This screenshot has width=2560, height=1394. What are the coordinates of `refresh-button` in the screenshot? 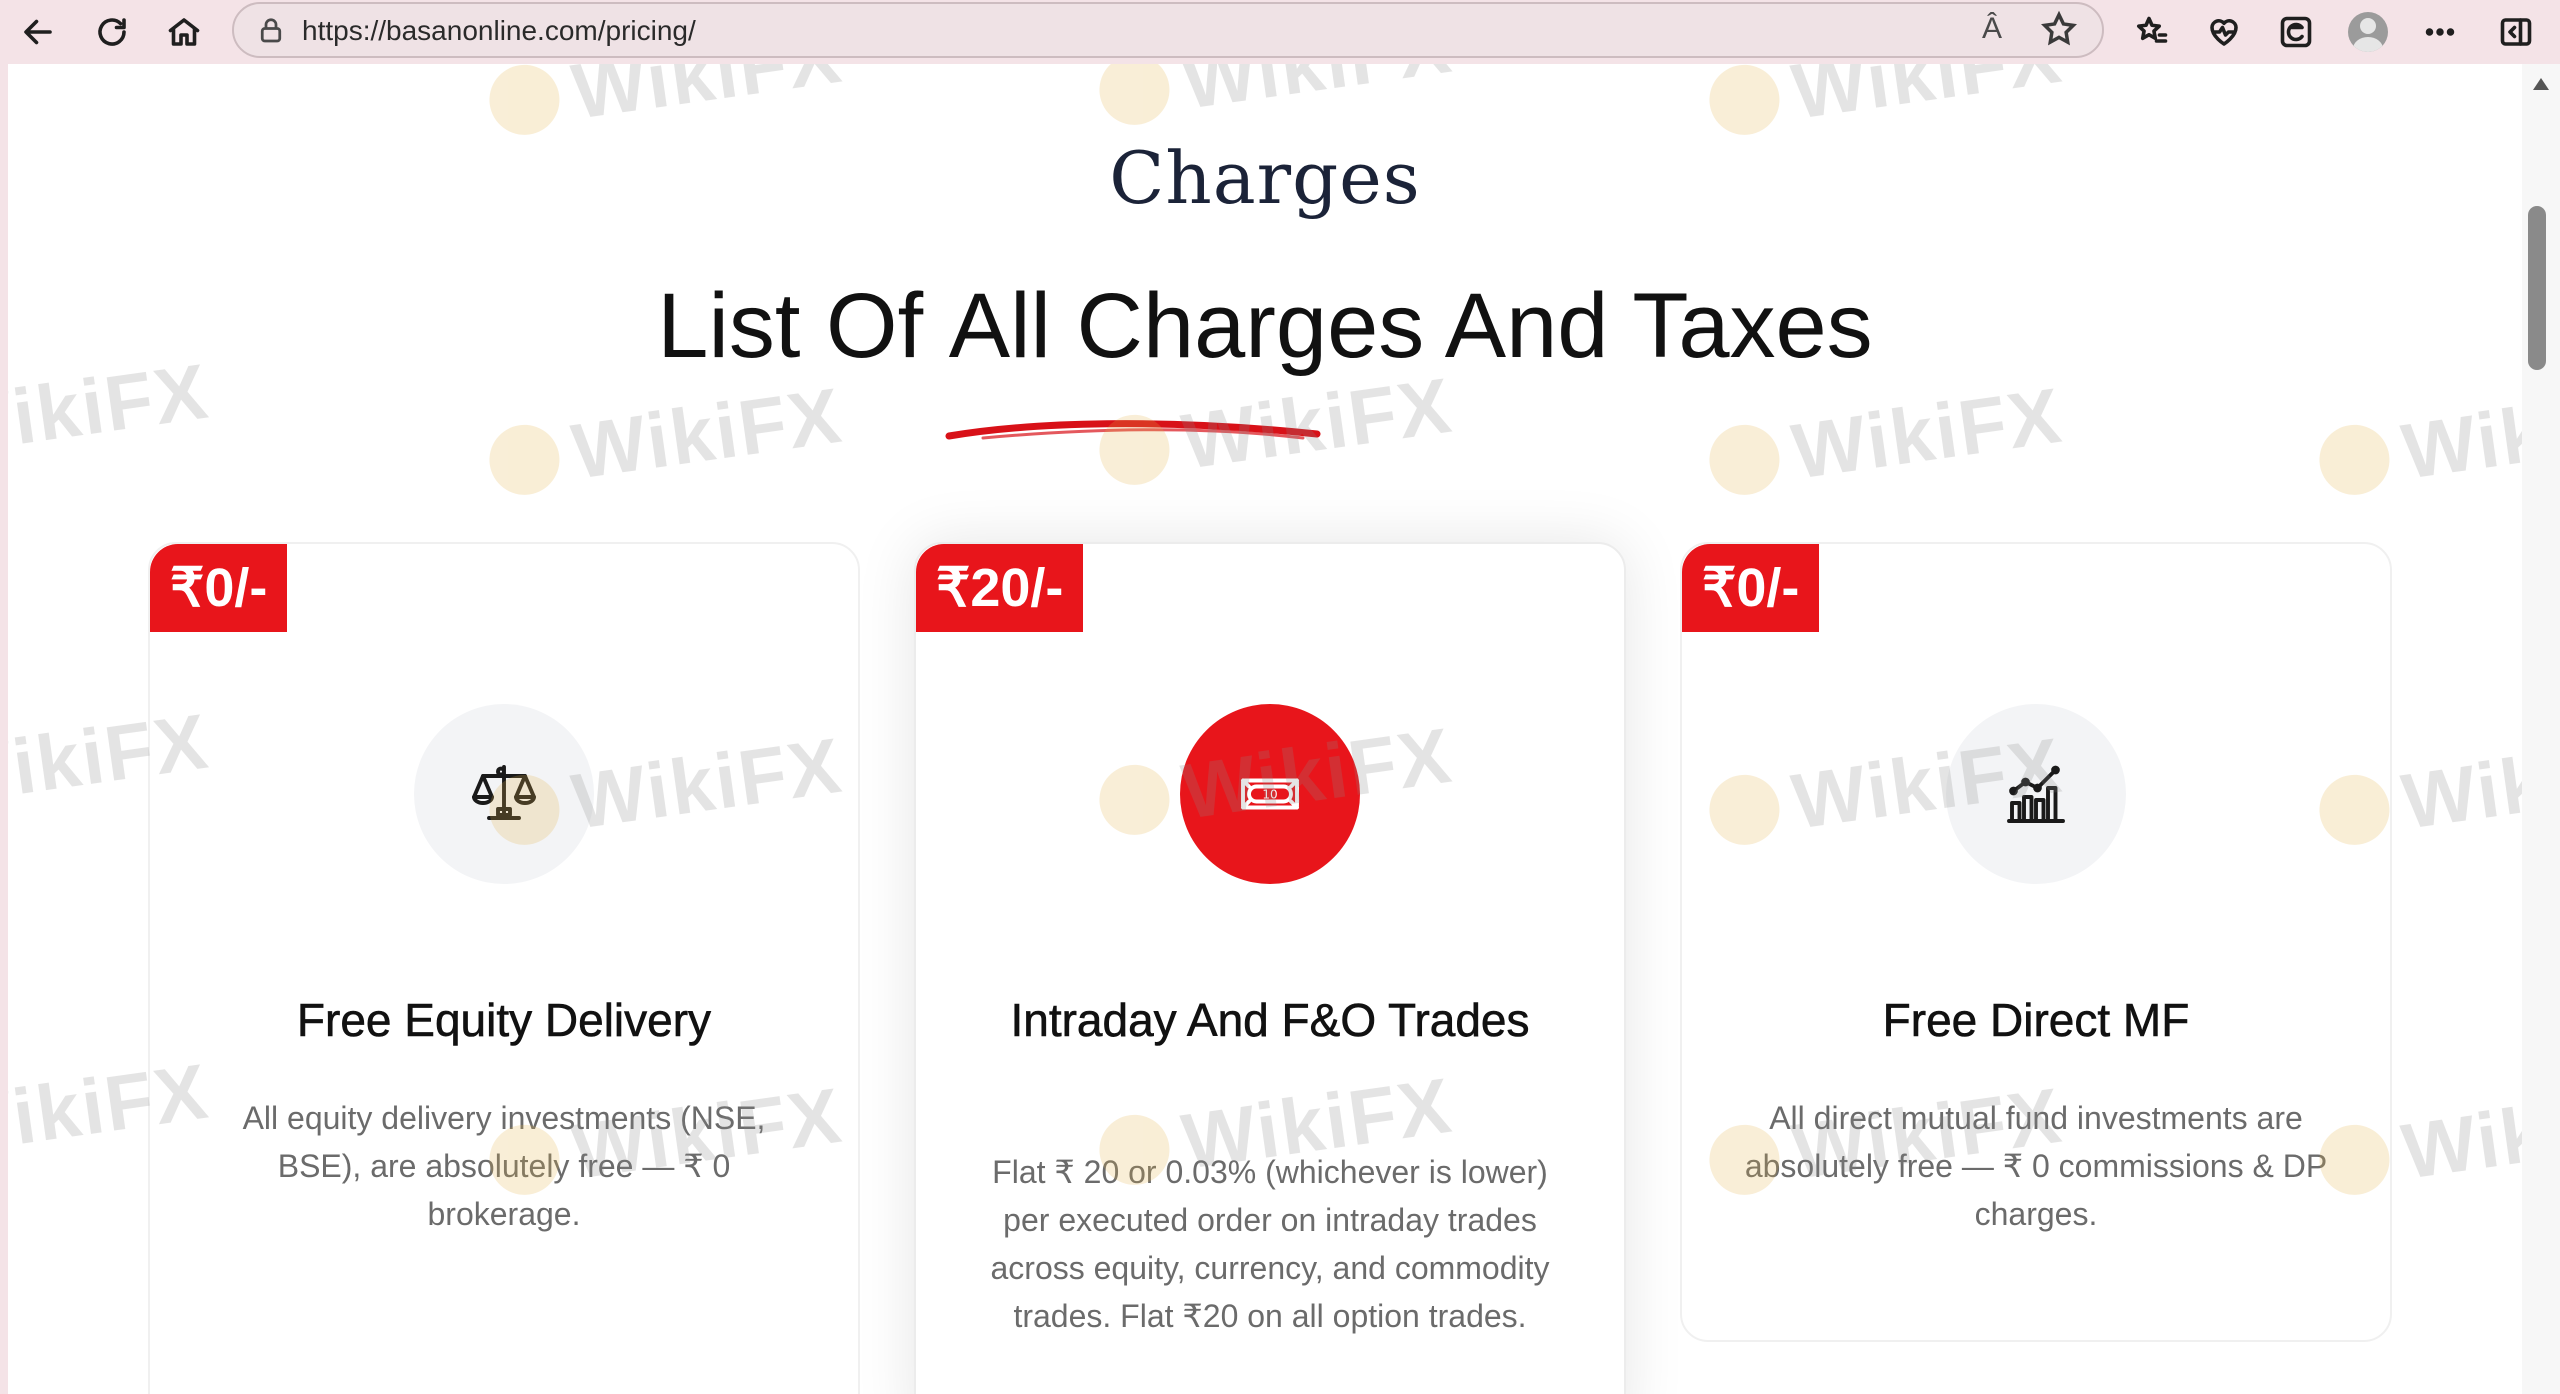 It's located at (112, 32).